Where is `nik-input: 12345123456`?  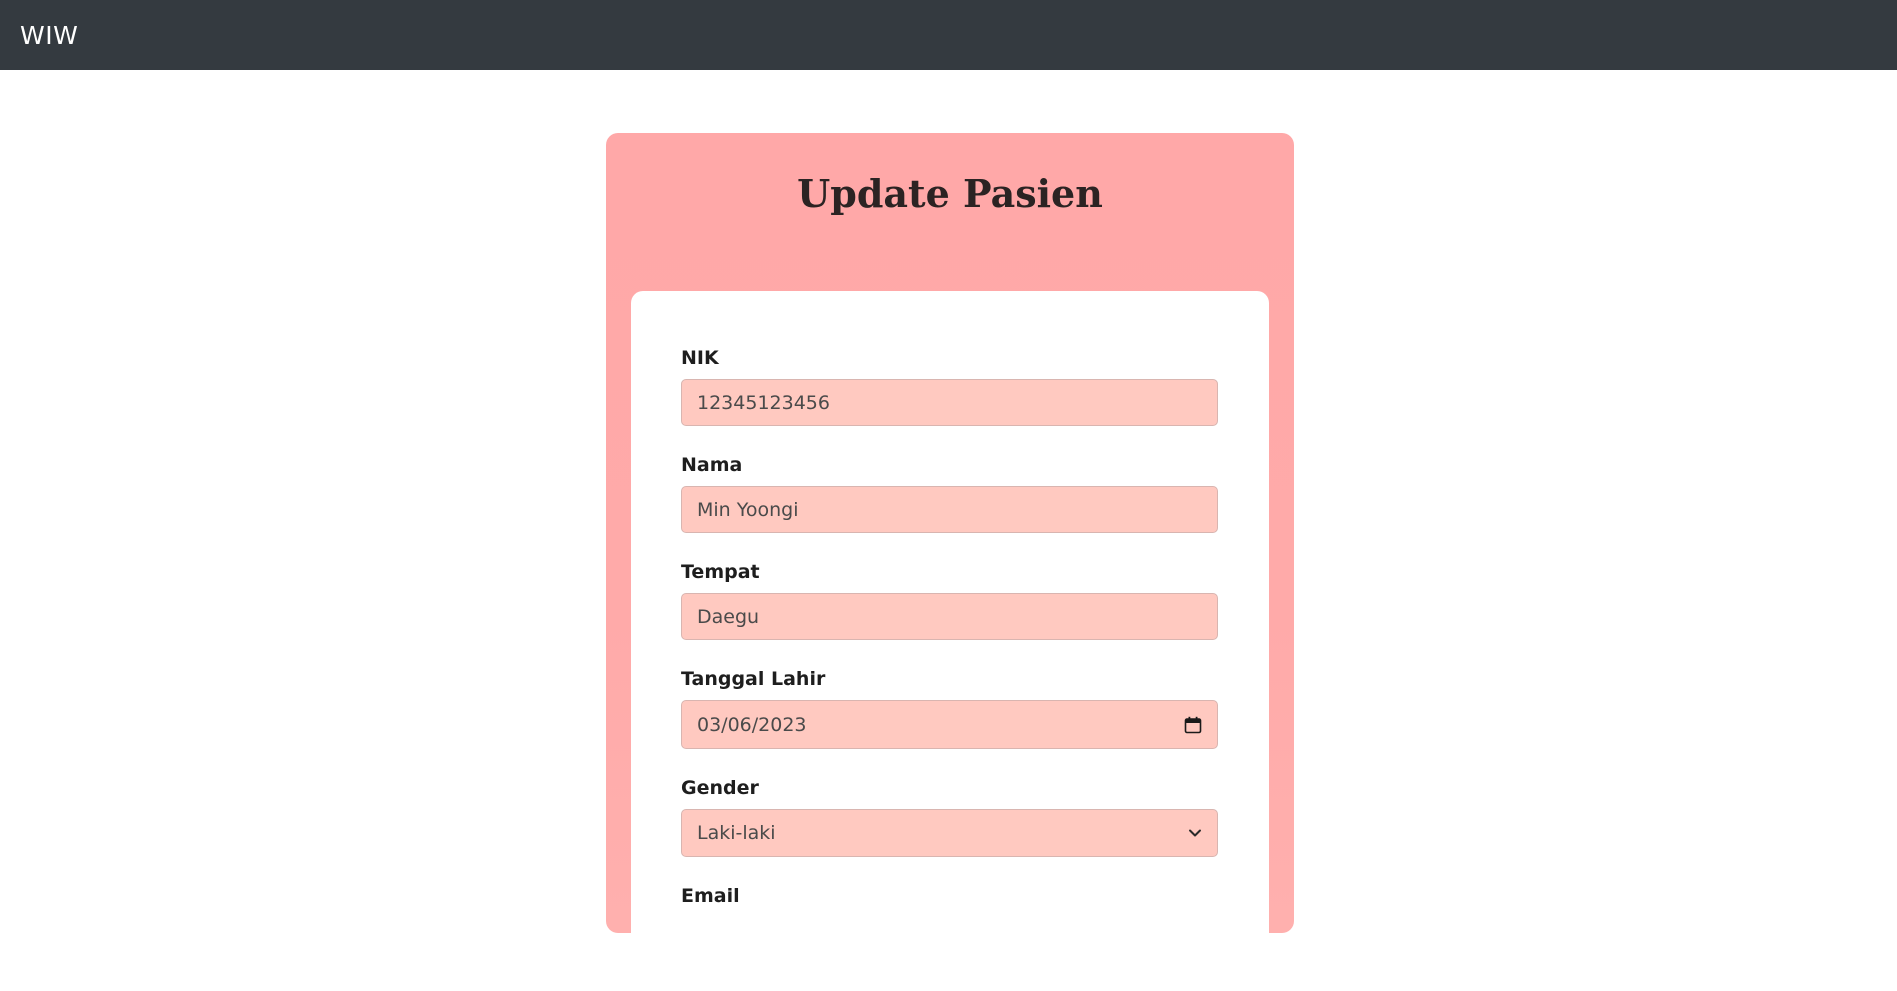
nik-input: 12345123456 is located at coordinates (949, 402).